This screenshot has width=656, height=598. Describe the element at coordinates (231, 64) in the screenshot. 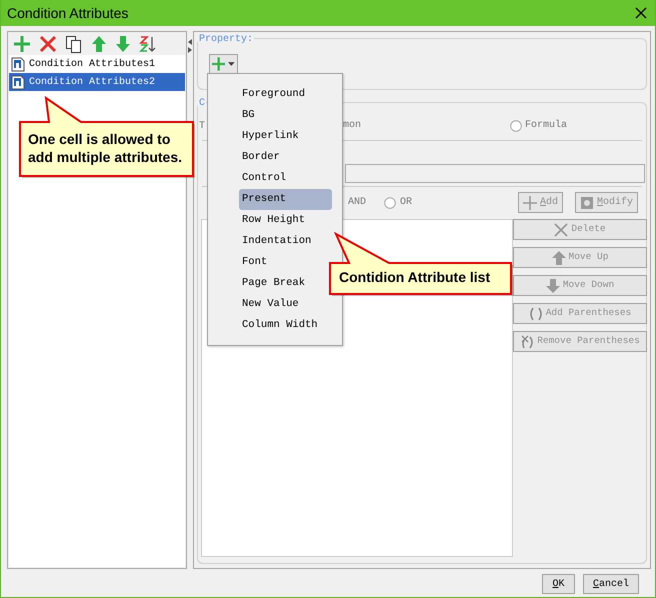

I see `caret-icon` at that location.